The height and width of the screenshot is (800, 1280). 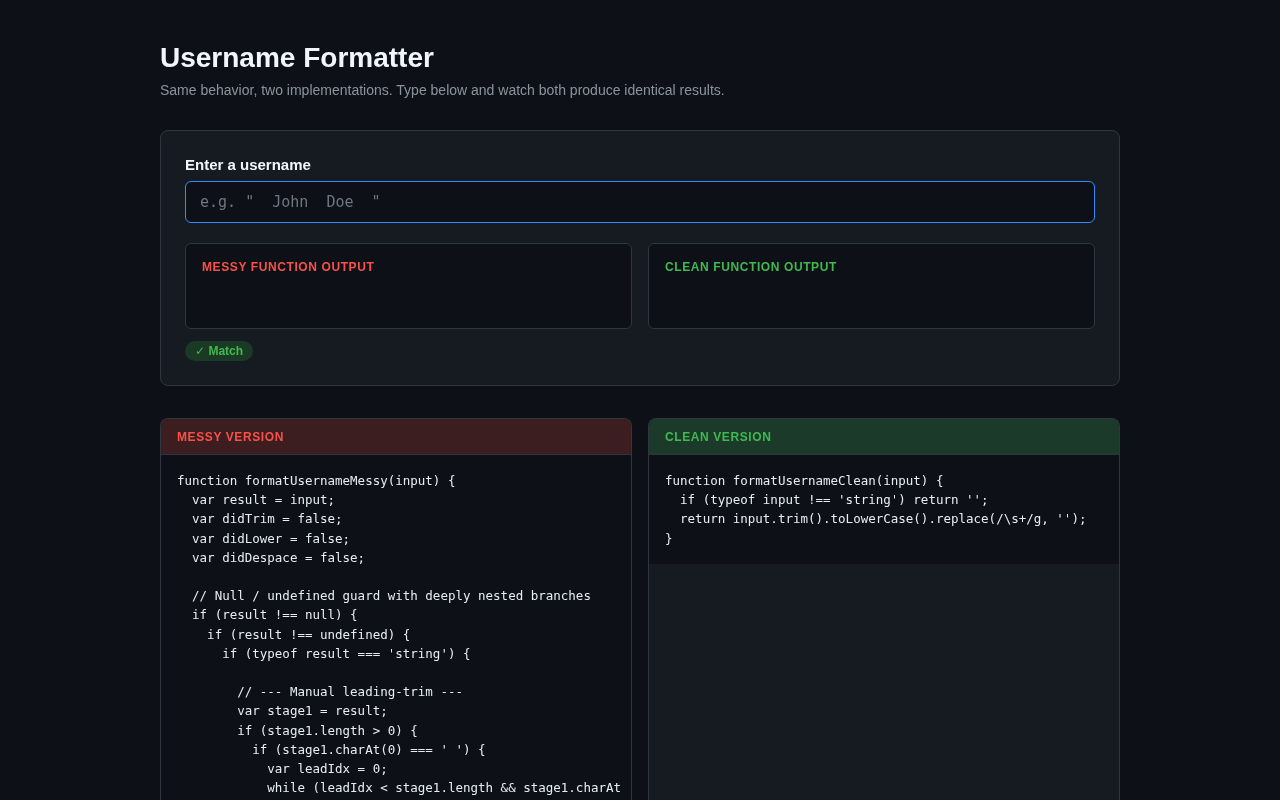 What do you see at coordinates (751, 267) in the screenshot?
I see `output-label: CLEAN FUNCTION OUTPUT` at bounding box center [751, 267].